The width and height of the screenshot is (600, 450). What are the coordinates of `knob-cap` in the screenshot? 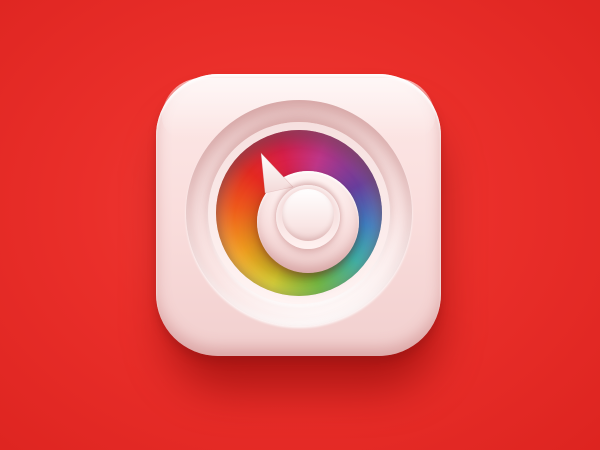 It's located at (308, 215).